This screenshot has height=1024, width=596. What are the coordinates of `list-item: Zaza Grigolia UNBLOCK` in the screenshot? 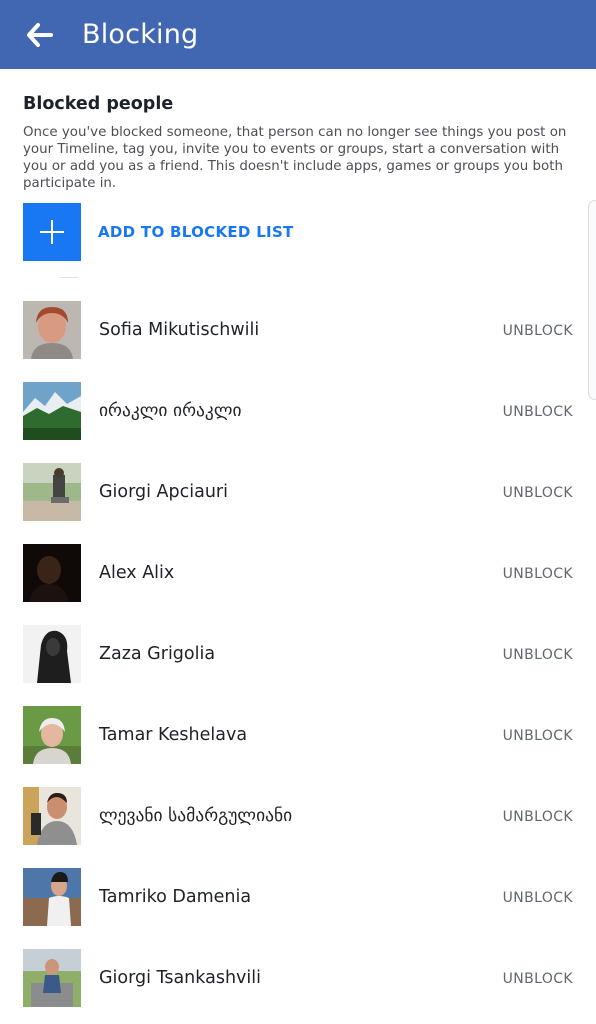 It's located at (298, 665).